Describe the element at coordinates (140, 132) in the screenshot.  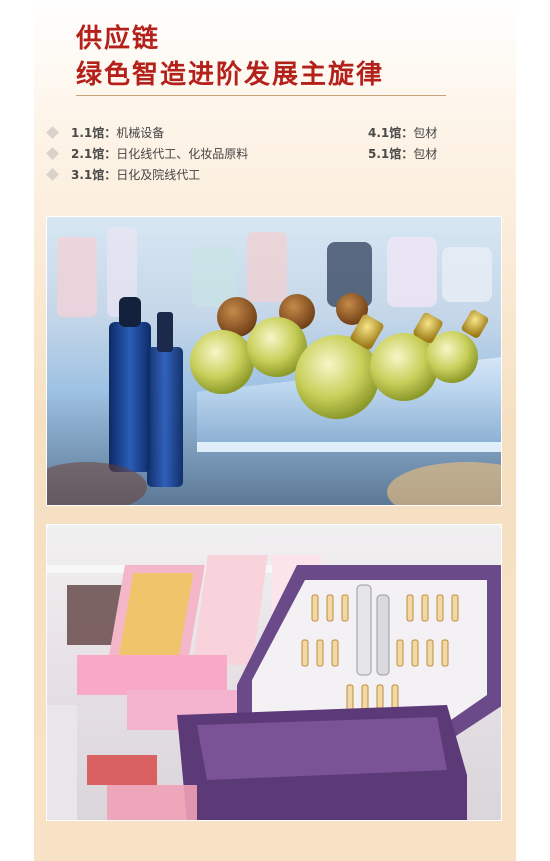
I see `hall-description: 机械设备` at that location.